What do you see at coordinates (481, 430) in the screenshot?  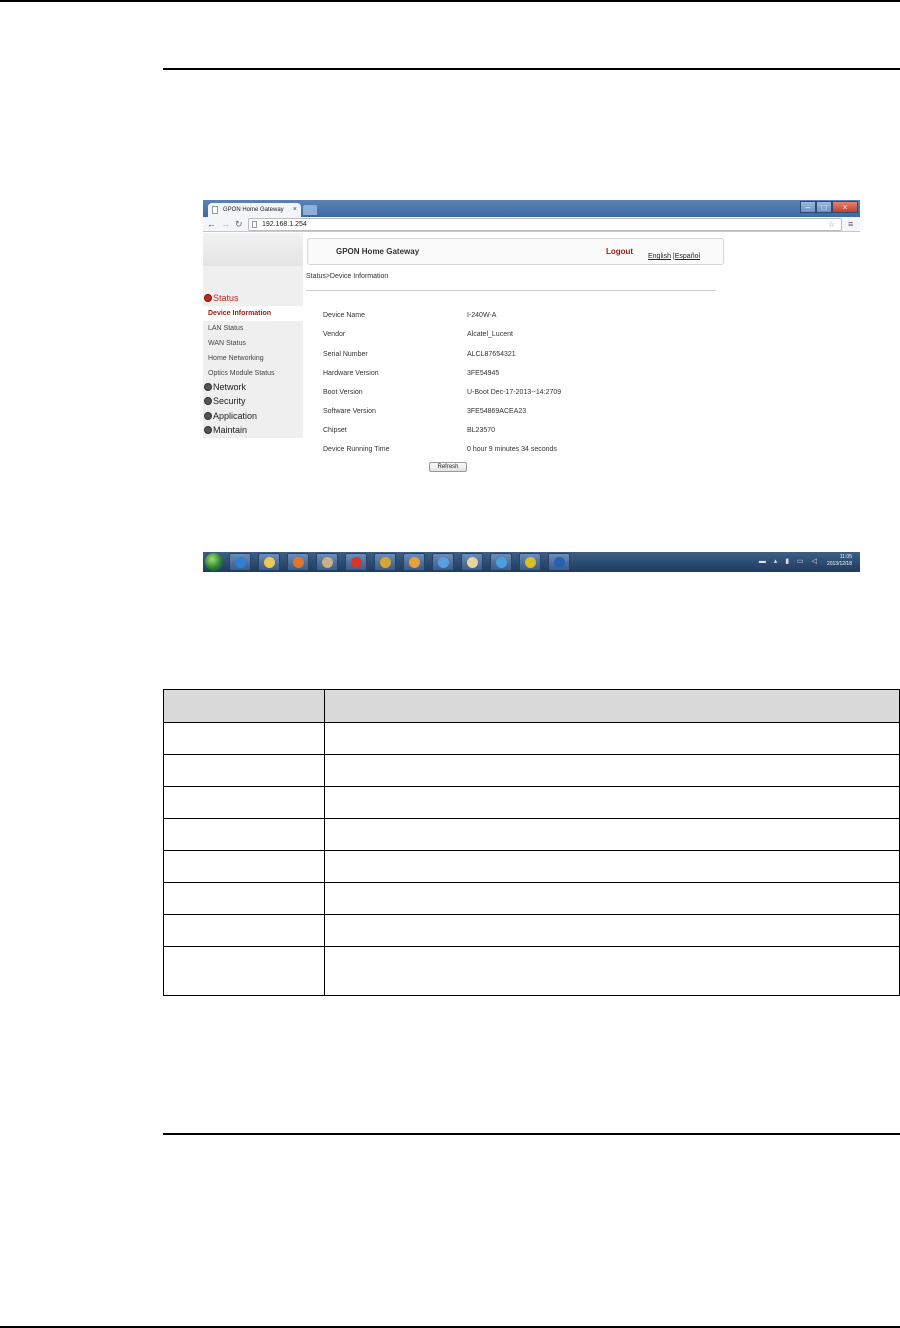 I see `device-info-value: BL23570` at bounding box center [481, 430].